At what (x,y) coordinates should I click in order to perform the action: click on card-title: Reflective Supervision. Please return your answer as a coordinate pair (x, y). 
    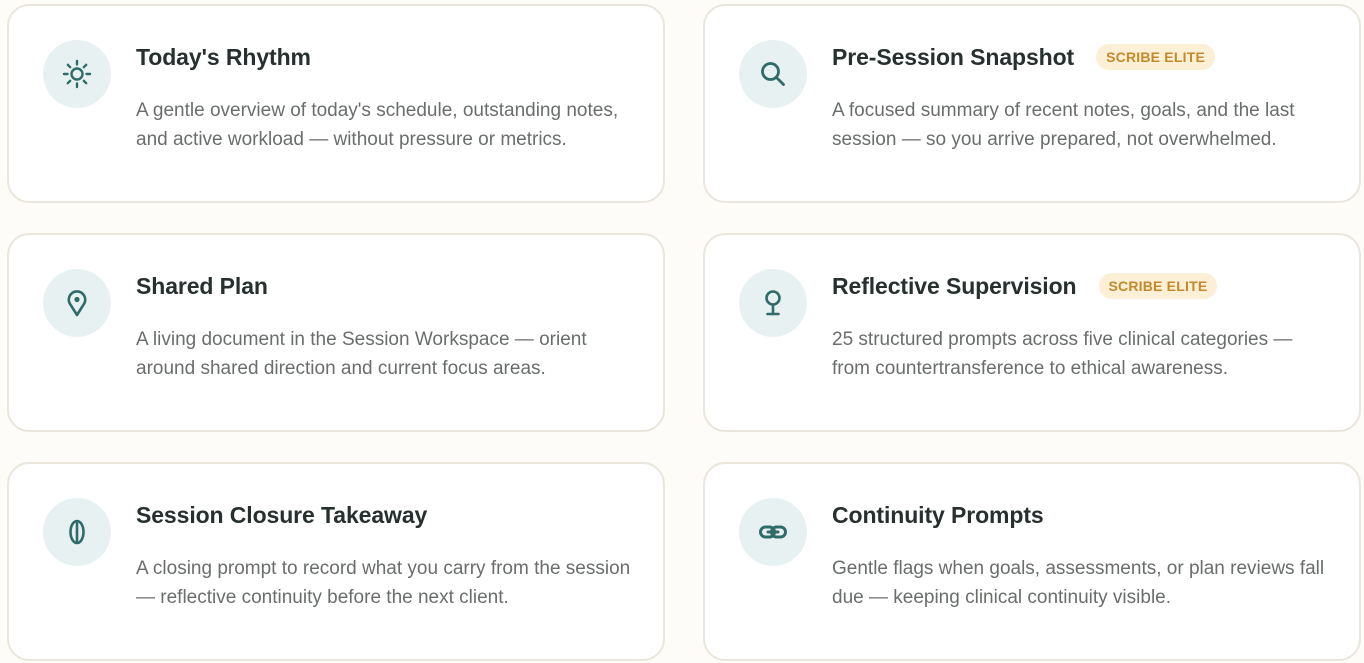
    Looking at the image, I should click on (954, 285).